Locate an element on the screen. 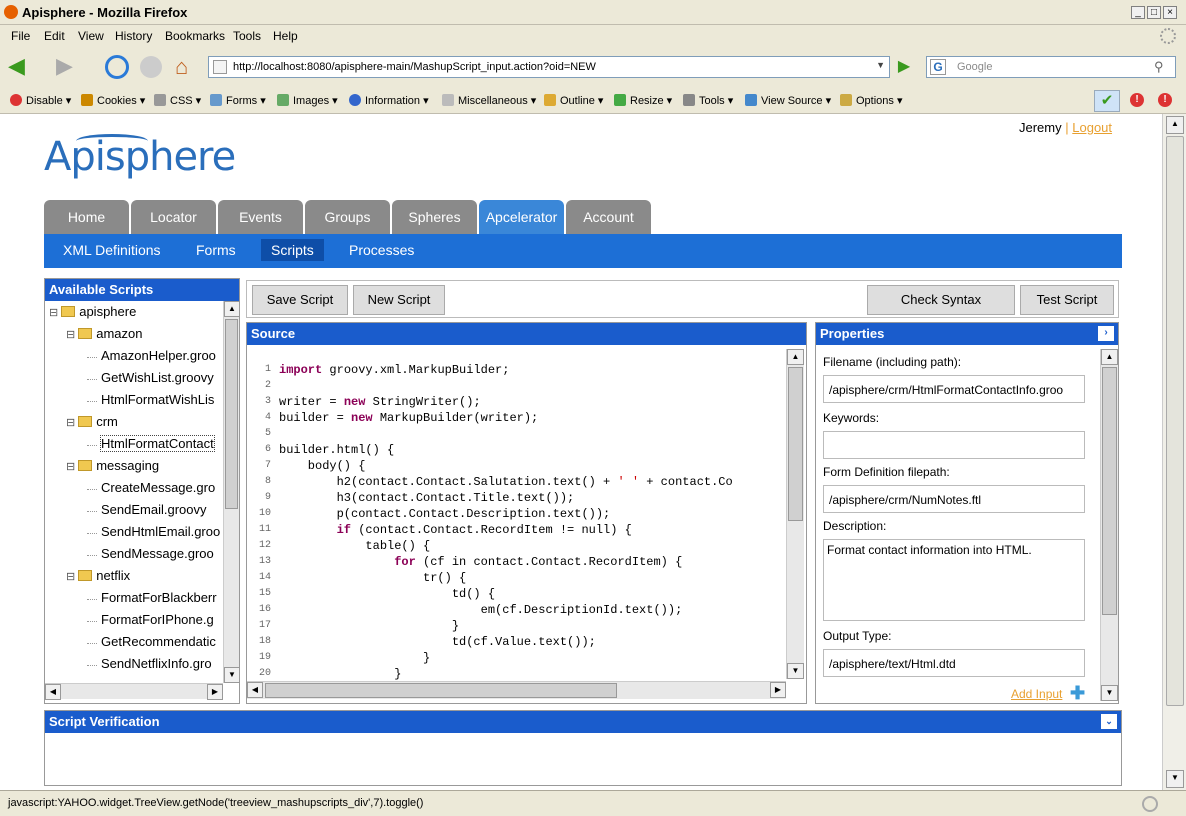 This screenshot has width=1186, height=816. menu-view: View is located at coordinates (91, 36).